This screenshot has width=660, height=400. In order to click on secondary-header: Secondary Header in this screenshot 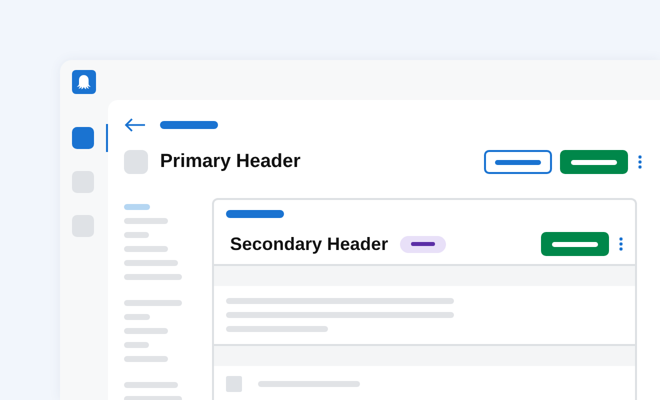, I will do `click(309, 244)`.